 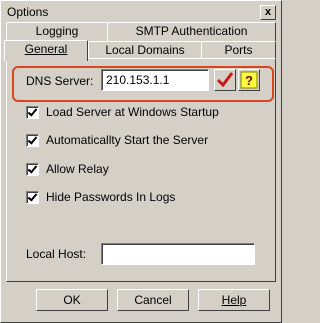 What do you see at coordinates (28, 12) in the screenshot?
I see `window-title: Options` at bounding box center [28, 12].